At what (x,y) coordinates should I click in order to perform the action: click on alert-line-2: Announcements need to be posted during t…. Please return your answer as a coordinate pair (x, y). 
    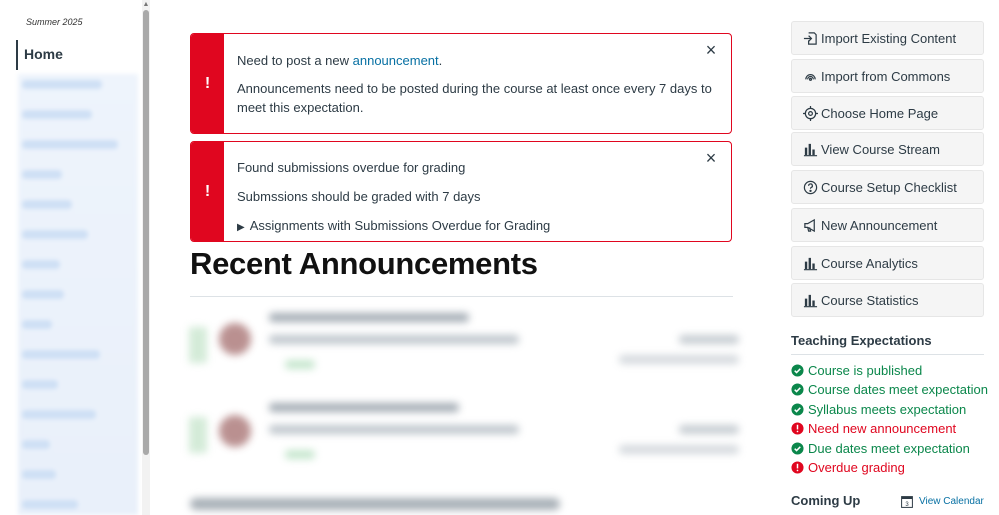
    Looking at the image, I should click on (474, 88).